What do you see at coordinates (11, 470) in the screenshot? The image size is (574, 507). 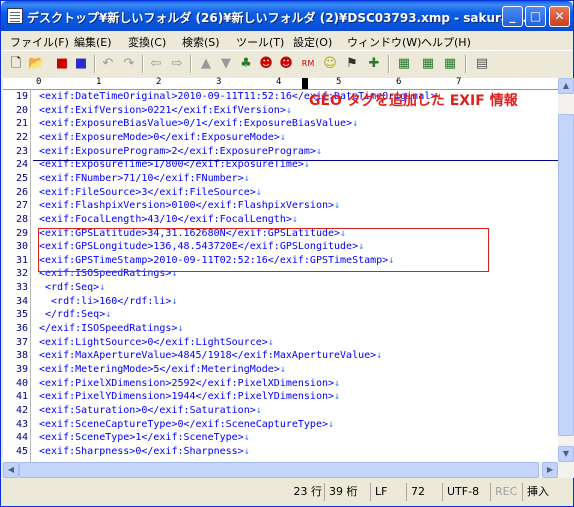 I see `scroll-left-icon: ◀` at bounding box center [11, 470].